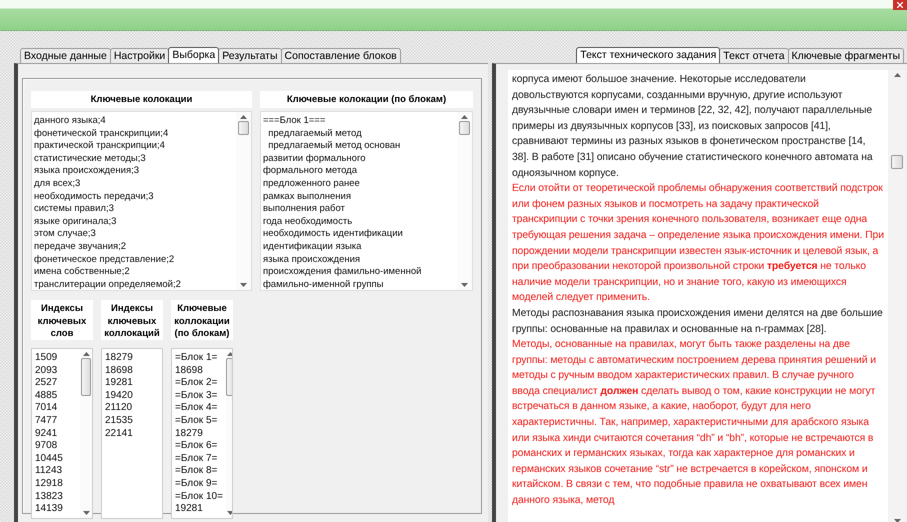  What do you see at coordinates (132, 421) in the screenshot?
I see `list-item: 21535` at bounding box center [132, 421].